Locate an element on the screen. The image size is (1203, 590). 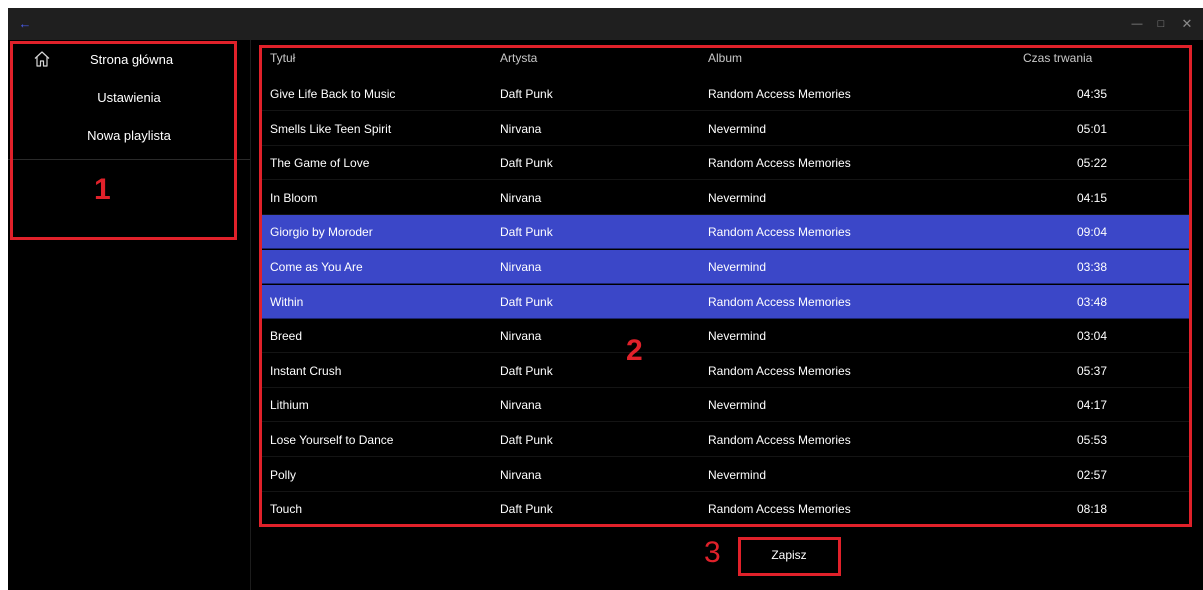
maximize-icon: □ is located at coordinates (1161, 24).